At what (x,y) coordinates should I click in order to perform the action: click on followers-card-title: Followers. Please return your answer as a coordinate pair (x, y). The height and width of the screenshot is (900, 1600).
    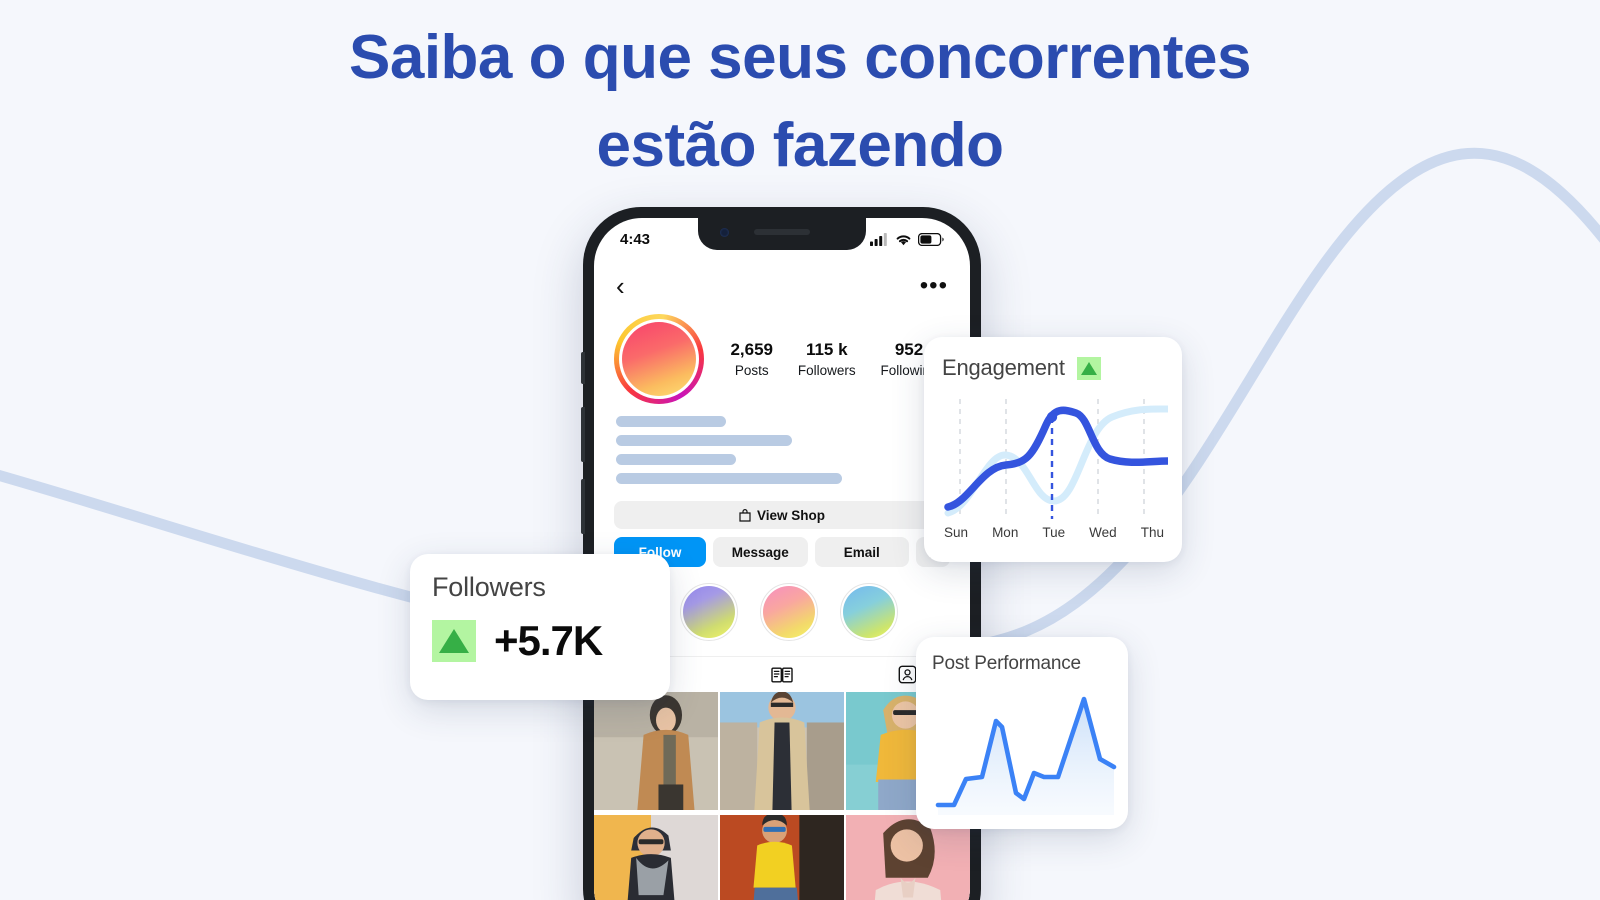
    Looking at the image, I should click on (489, 587).